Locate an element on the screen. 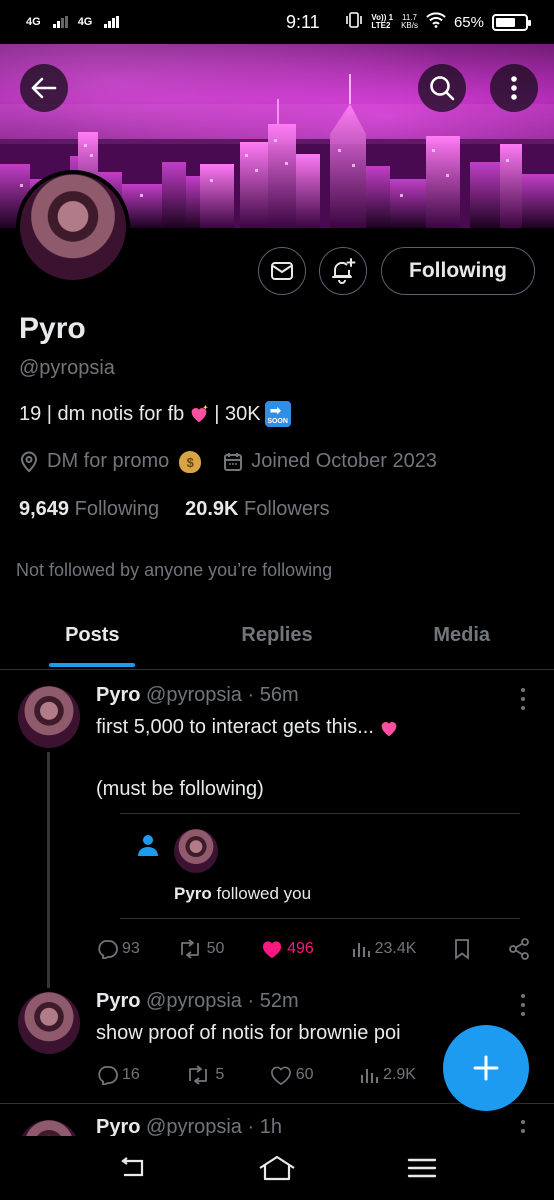  soon-arrow-icon: SOON is located at coordinates (277, 414).